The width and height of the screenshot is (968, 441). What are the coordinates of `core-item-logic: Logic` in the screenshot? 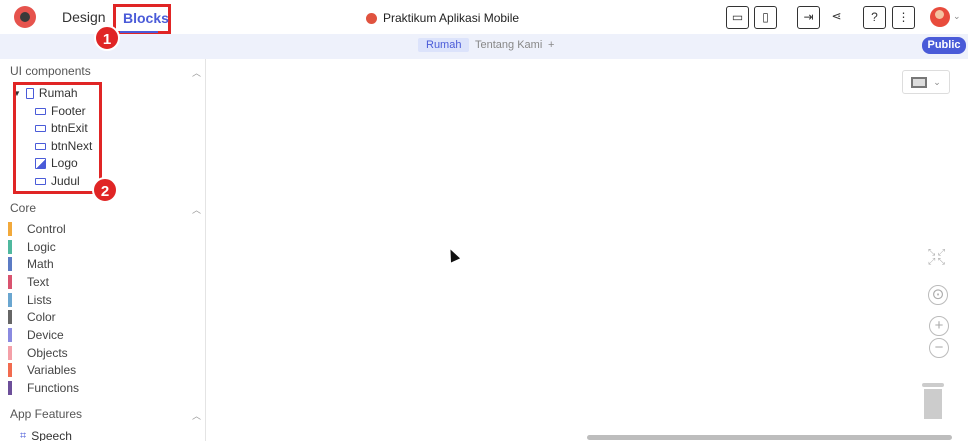 It's located at (32, 247).